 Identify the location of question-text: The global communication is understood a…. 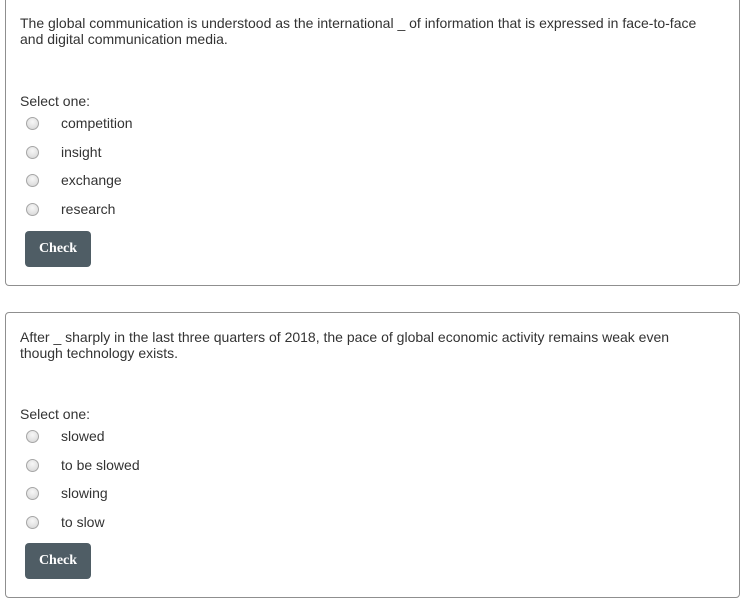
(358, 31).